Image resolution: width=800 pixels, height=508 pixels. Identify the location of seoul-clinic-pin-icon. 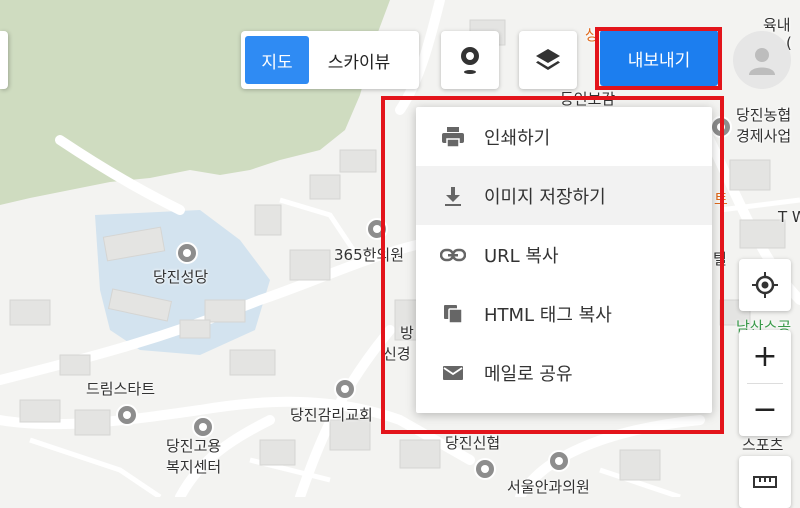
(559, 461).